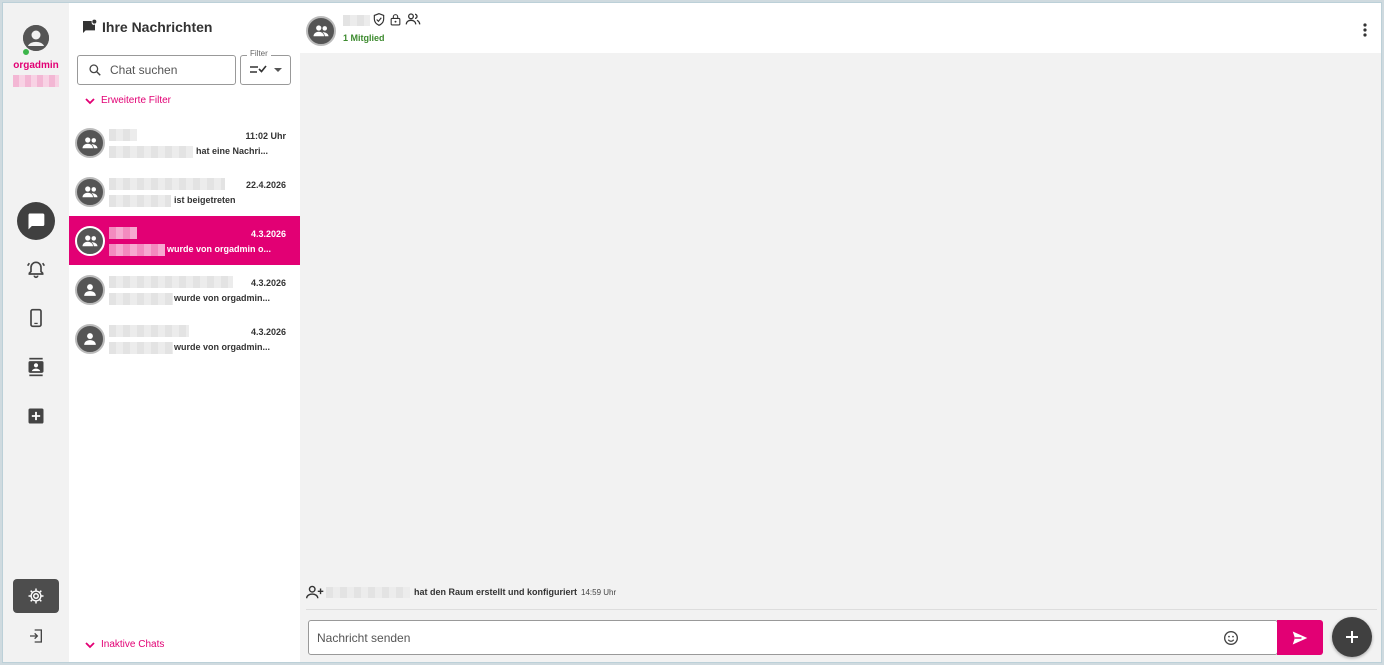 This screenshot has width=1384, height=665. I want to click on add-box-icon, so click(36, 416).